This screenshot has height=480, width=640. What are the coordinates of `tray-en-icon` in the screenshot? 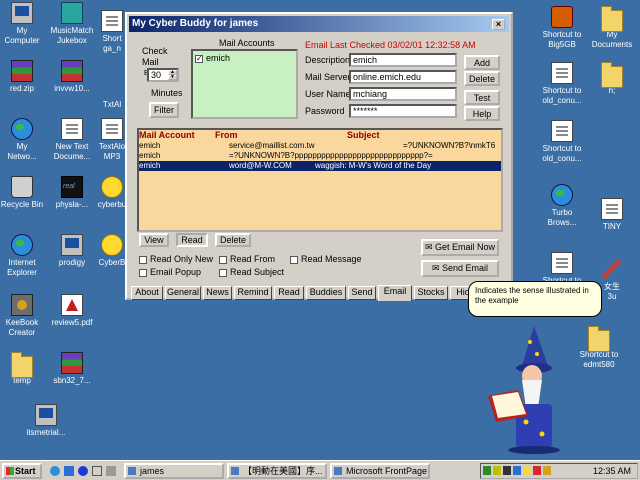 It's located at (517, 470).